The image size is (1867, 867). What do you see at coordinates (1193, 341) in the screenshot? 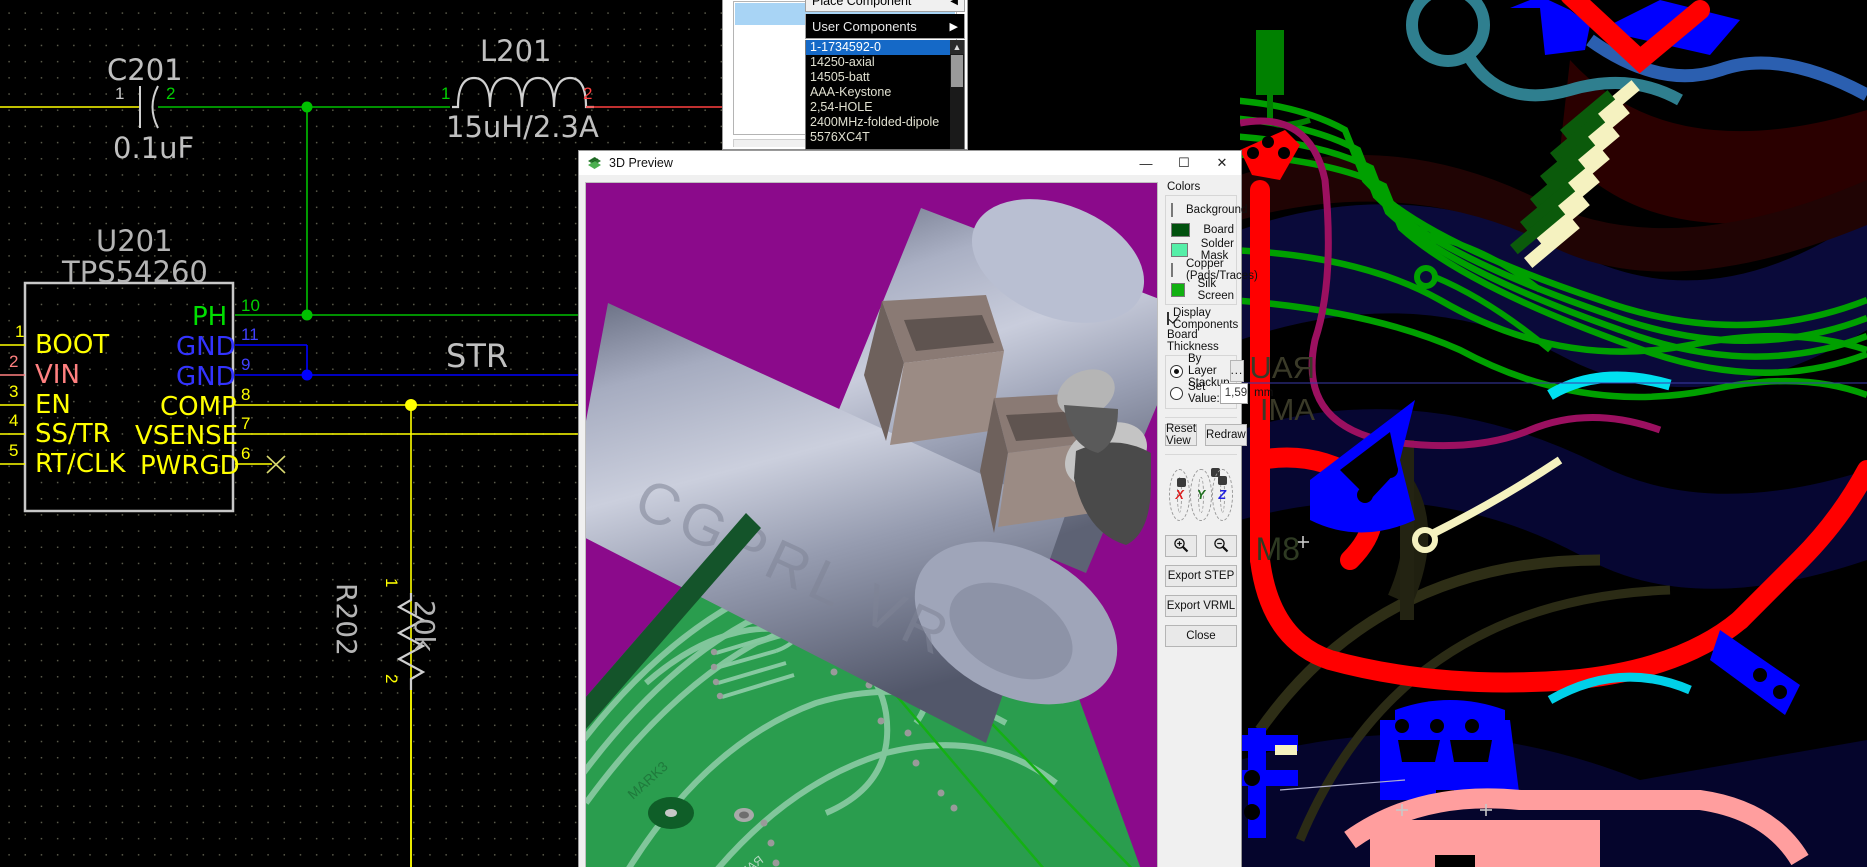
I see `board-thickness-title: Board Thickness` at bounding box center [1193, 341].